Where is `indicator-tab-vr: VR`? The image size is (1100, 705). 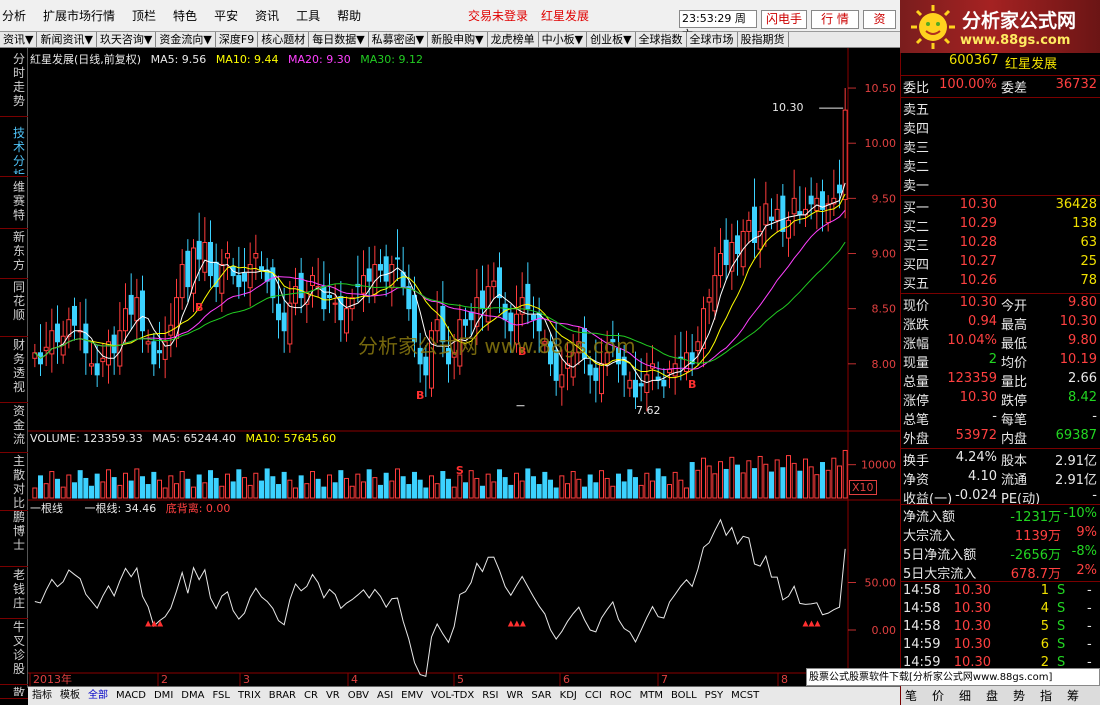
indicator-tab-vr: VR is located at coordinates (333, 696).